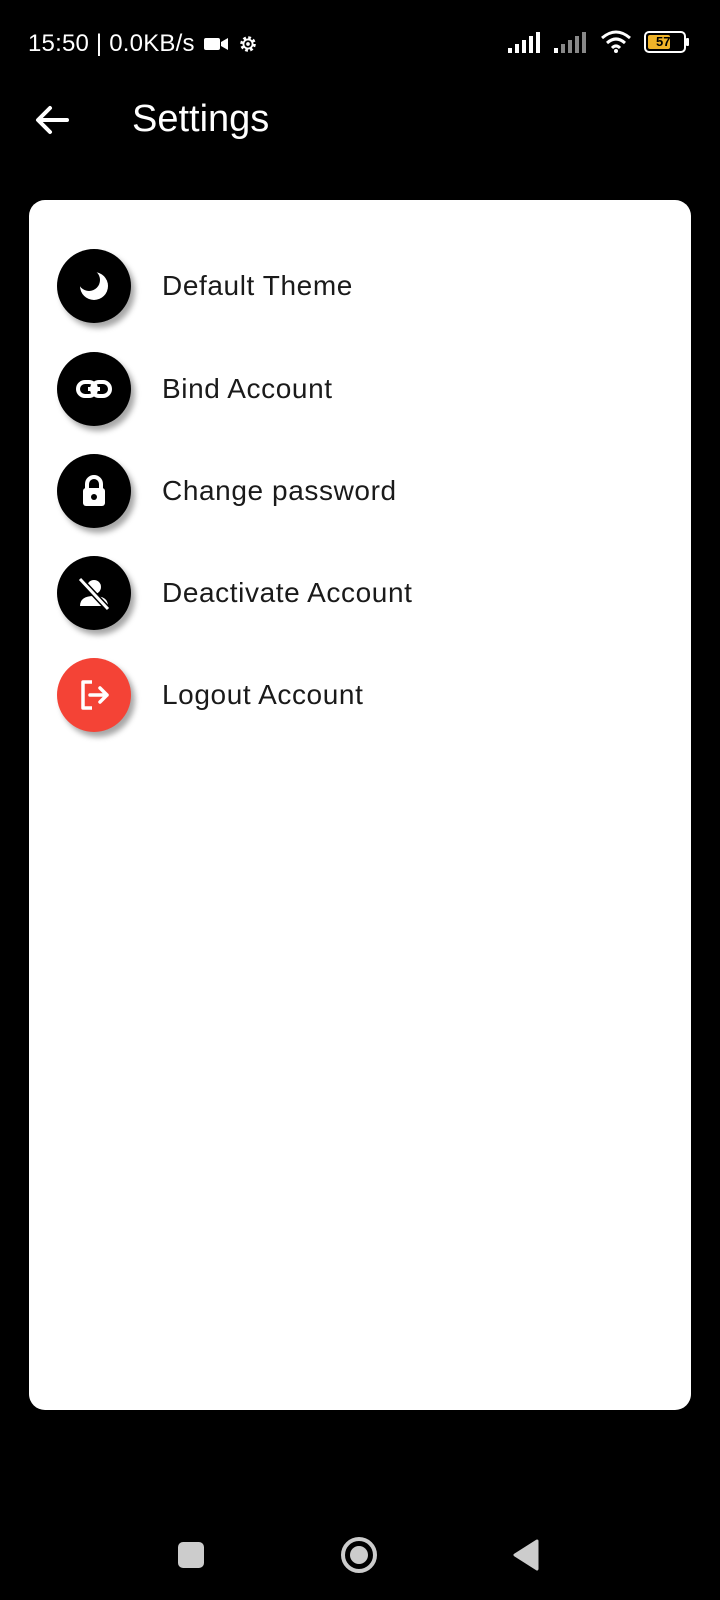 This screenshot has height=1600, width=720. I want to click on moon-icon, so click(94, 286).